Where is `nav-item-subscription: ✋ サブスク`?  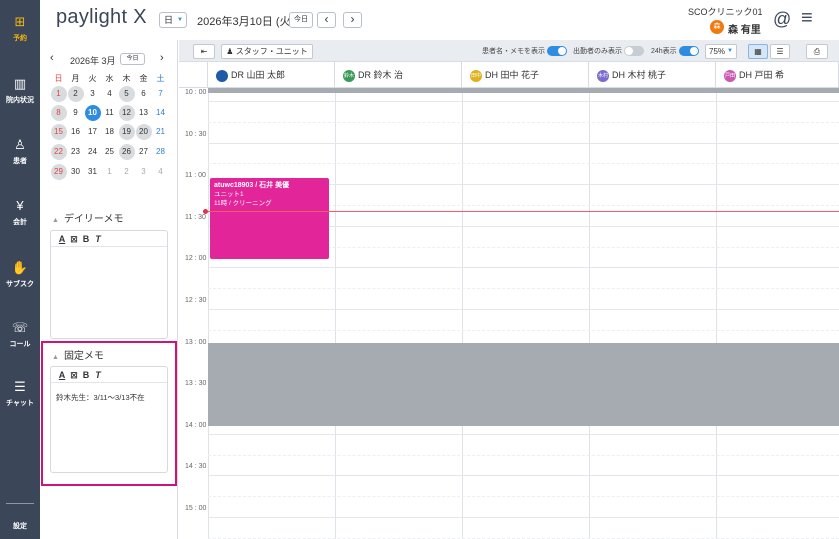
nav-item-subscription: ✋ サブスク is located at coordinates (20, 274).